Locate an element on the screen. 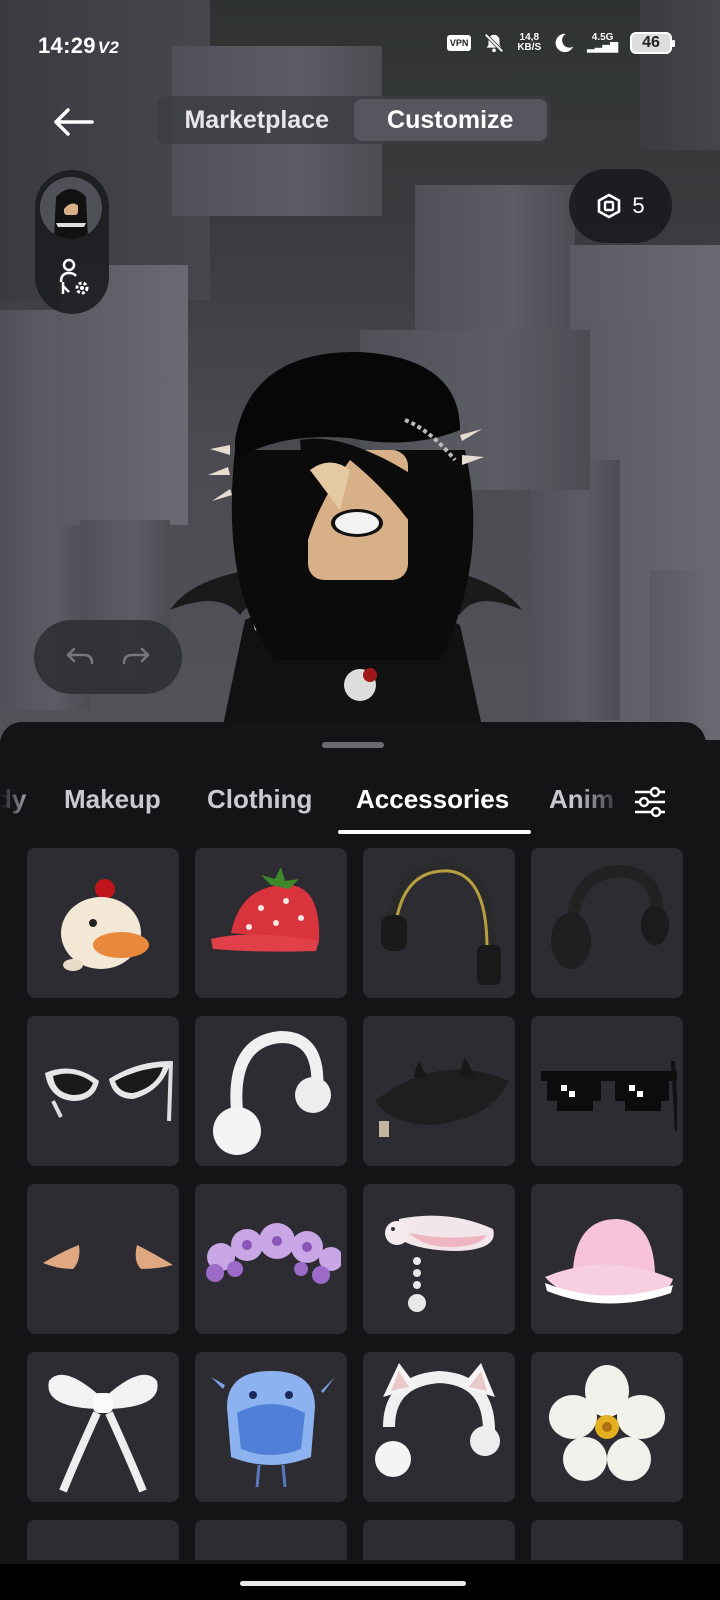  avatar-tools-panel is located at coordinates (72, 242).